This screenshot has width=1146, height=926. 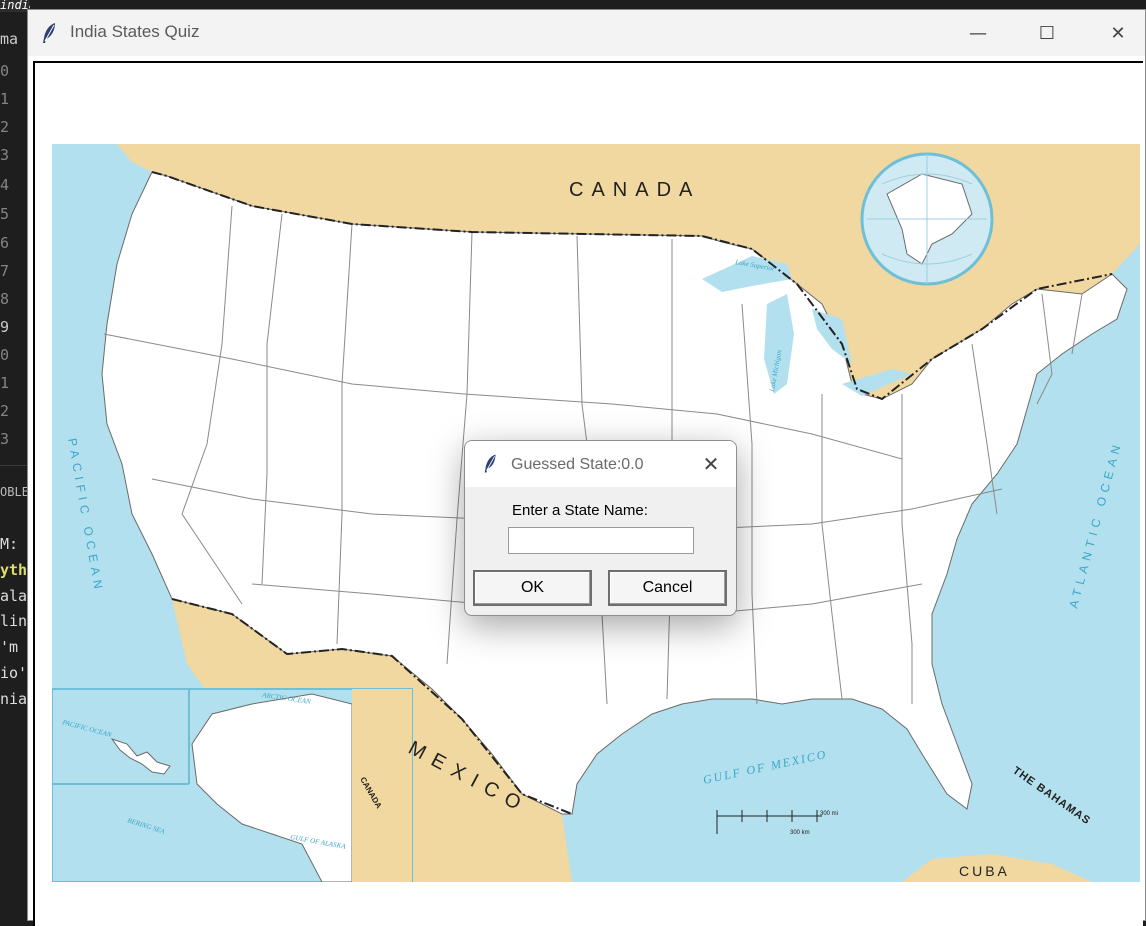 What do you see at coordinates (667, 588) in the screenshot?
I see `cancel-button: Cancel` at bounding box center [667, 588].